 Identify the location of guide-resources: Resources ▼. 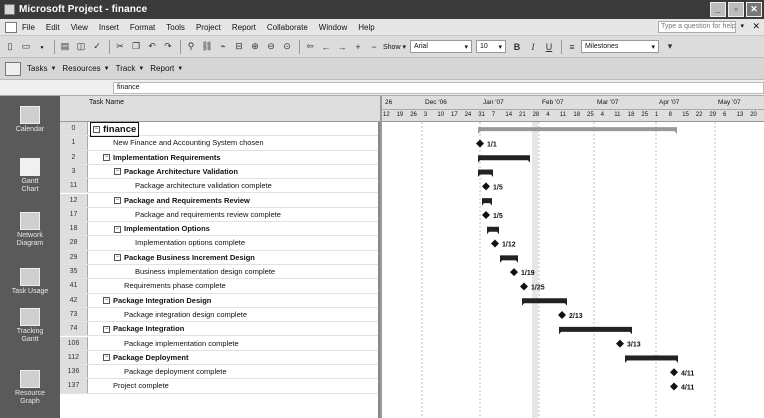
(85, 68).